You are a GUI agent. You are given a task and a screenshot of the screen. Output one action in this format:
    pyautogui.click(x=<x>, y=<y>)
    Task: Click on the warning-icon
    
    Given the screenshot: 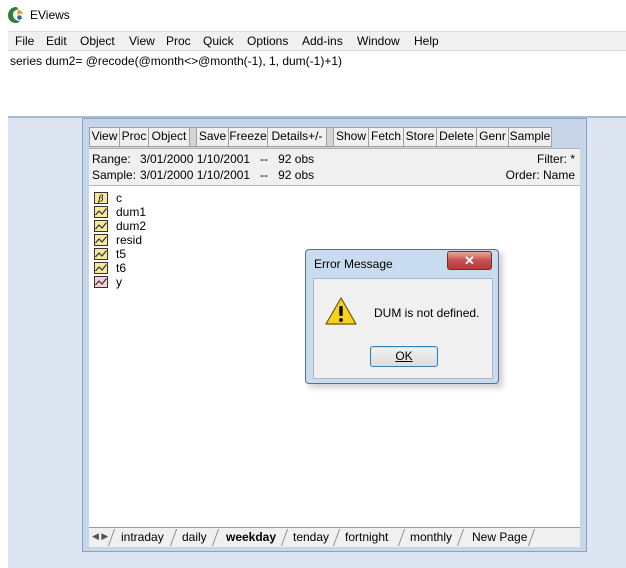 What is the action you would take?
    pyautogui.click(x=341, y=311)
    